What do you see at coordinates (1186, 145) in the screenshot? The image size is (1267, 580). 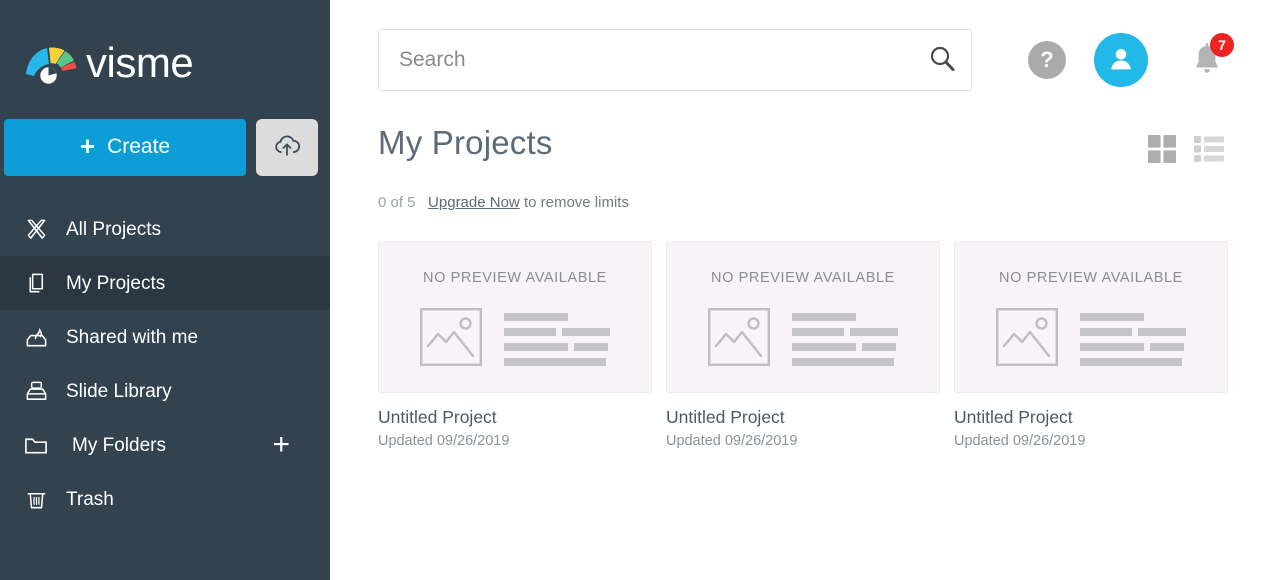 I see `view-toggle` at bounding box center [1186, 145].